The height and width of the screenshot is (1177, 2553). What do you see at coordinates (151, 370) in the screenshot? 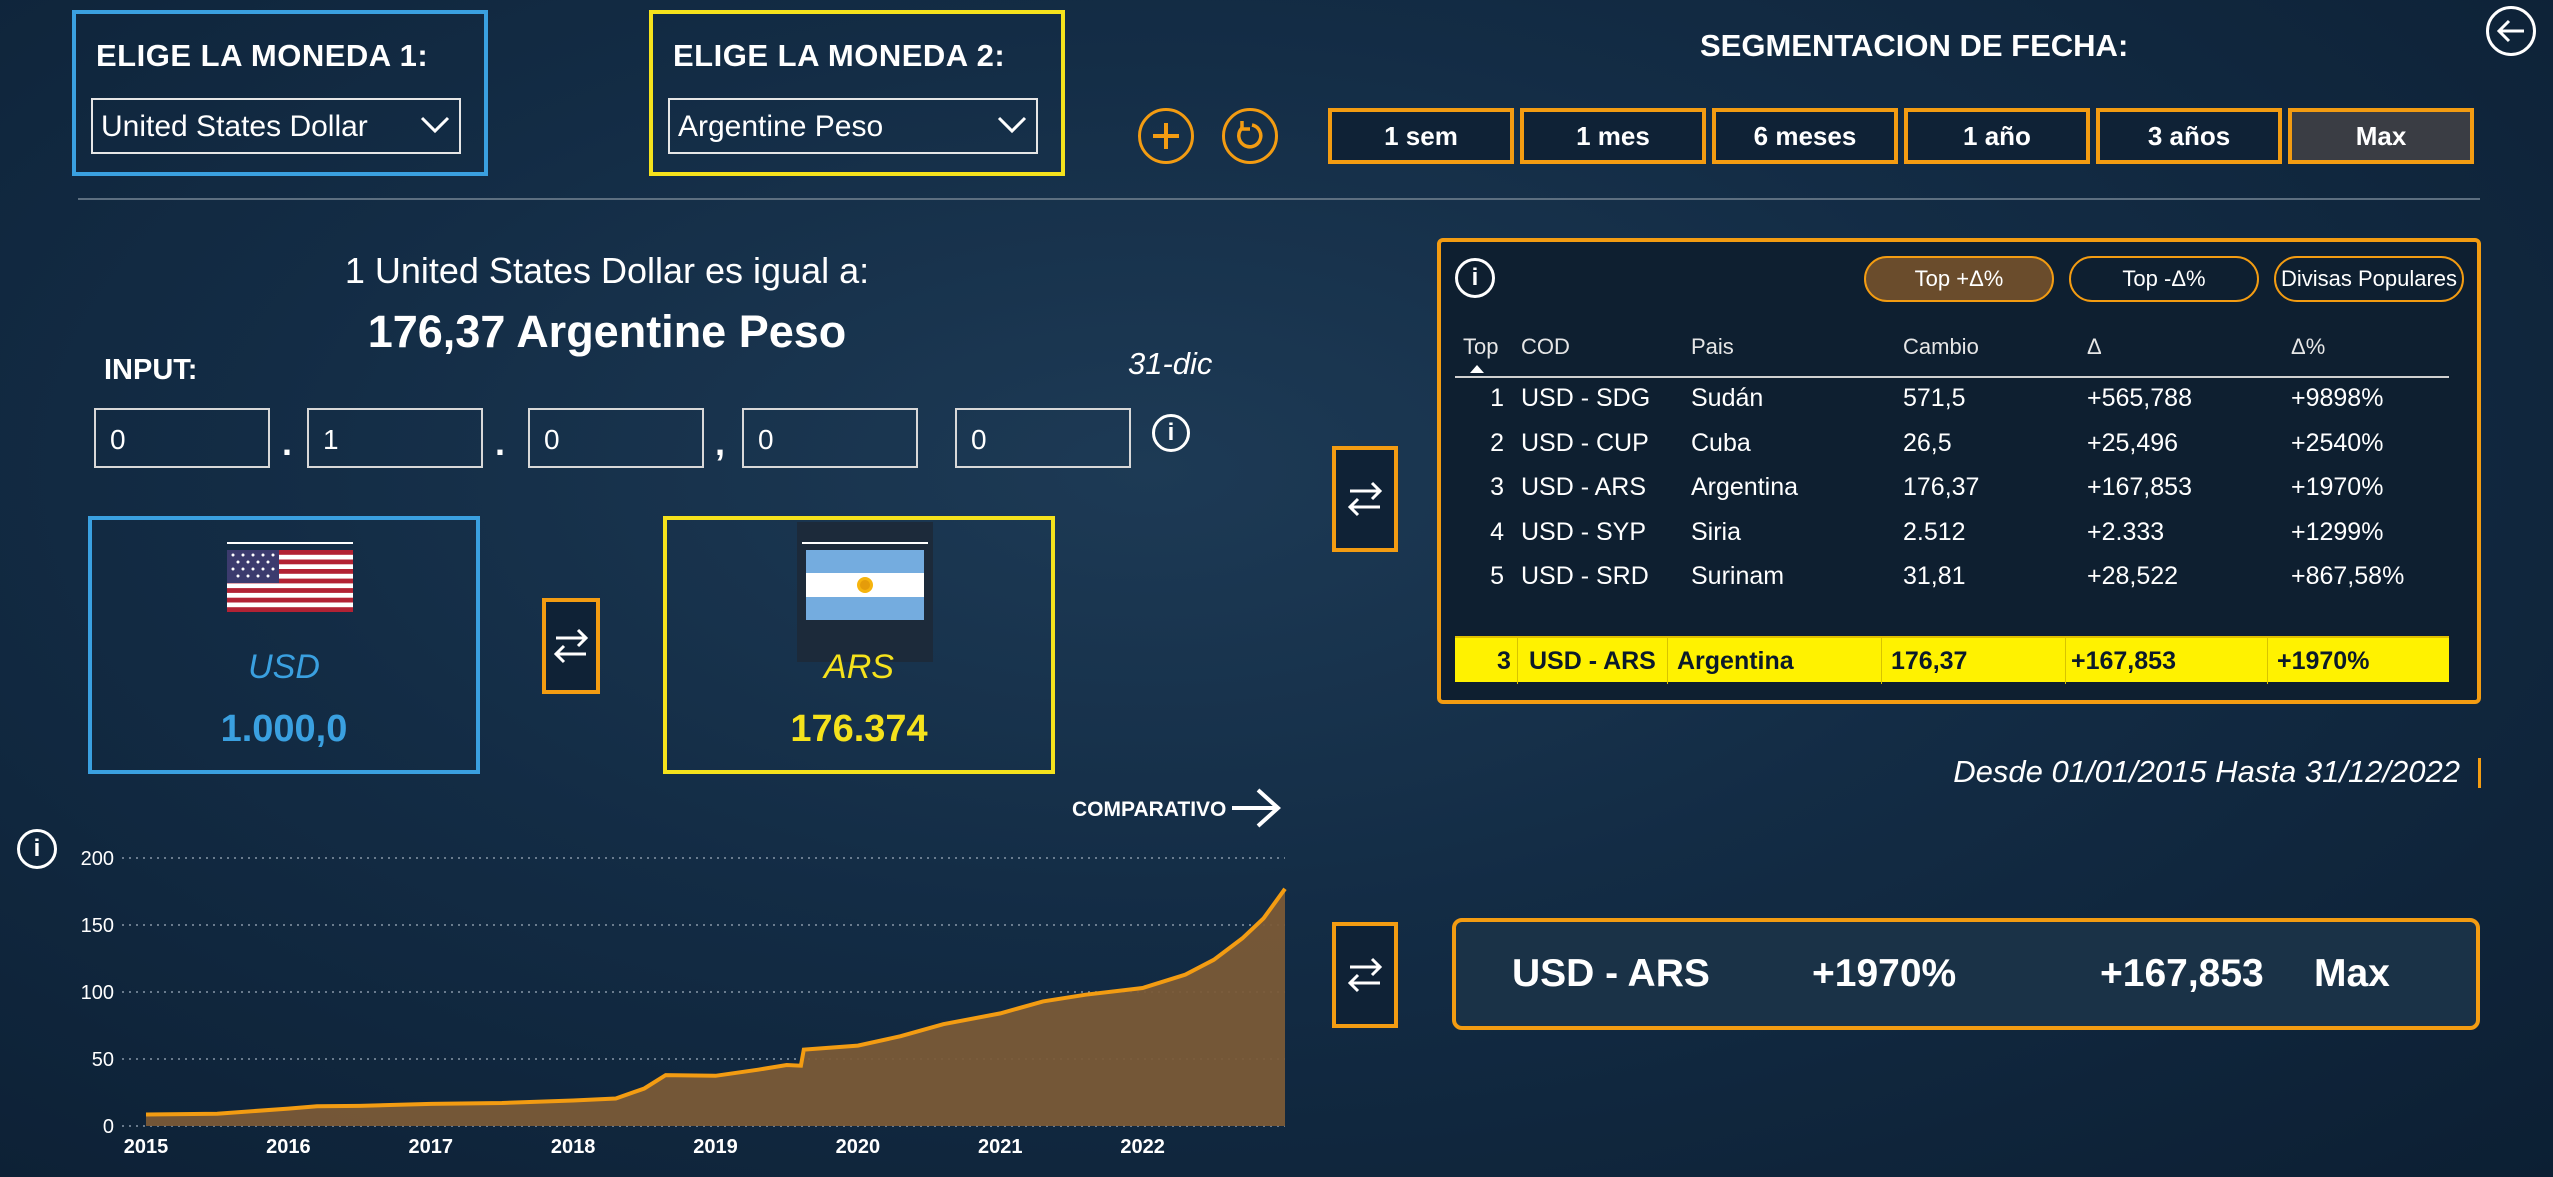
I see `input-label: INPUT:` at bounding box center [151, 370].